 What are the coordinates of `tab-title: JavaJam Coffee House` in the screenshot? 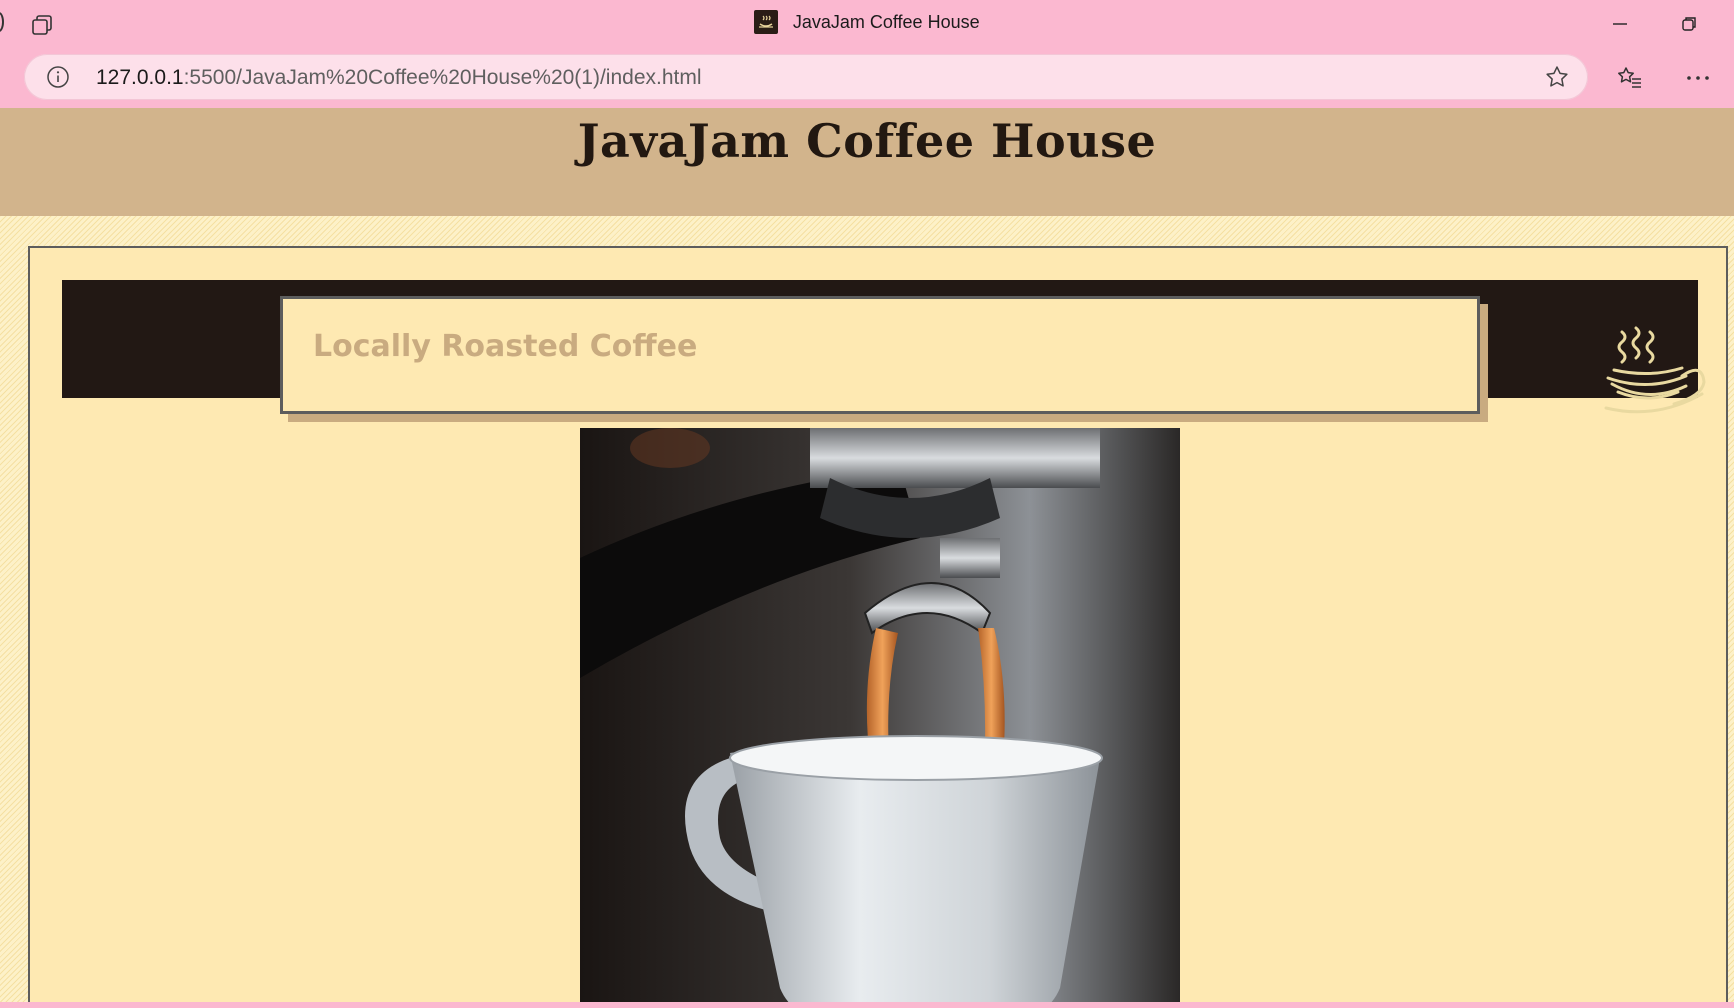 It's located at (886, 21).